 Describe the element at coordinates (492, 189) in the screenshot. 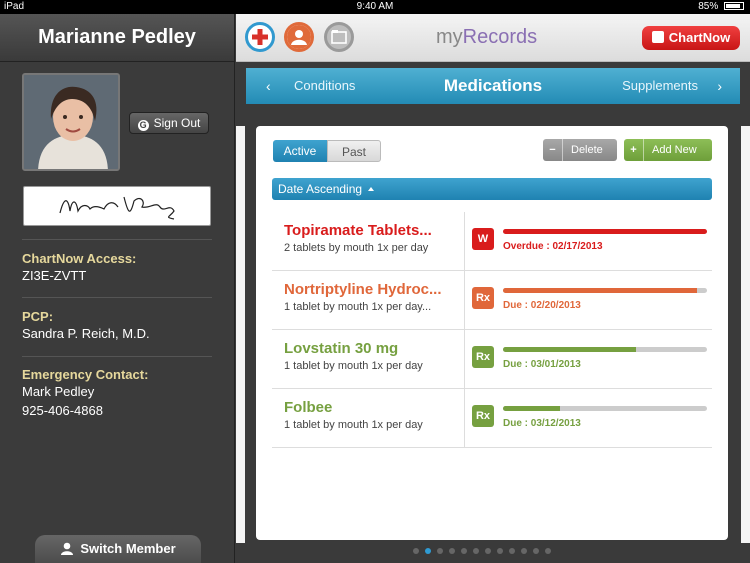

I see `sort-bar: Date Ascending` at that location.